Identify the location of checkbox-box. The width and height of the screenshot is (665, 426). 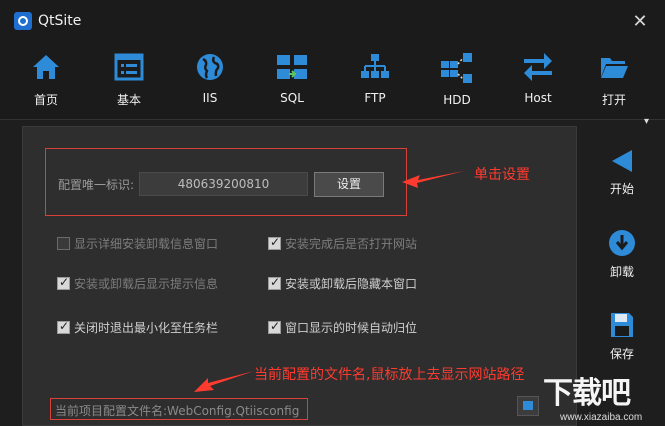
(63, 243).